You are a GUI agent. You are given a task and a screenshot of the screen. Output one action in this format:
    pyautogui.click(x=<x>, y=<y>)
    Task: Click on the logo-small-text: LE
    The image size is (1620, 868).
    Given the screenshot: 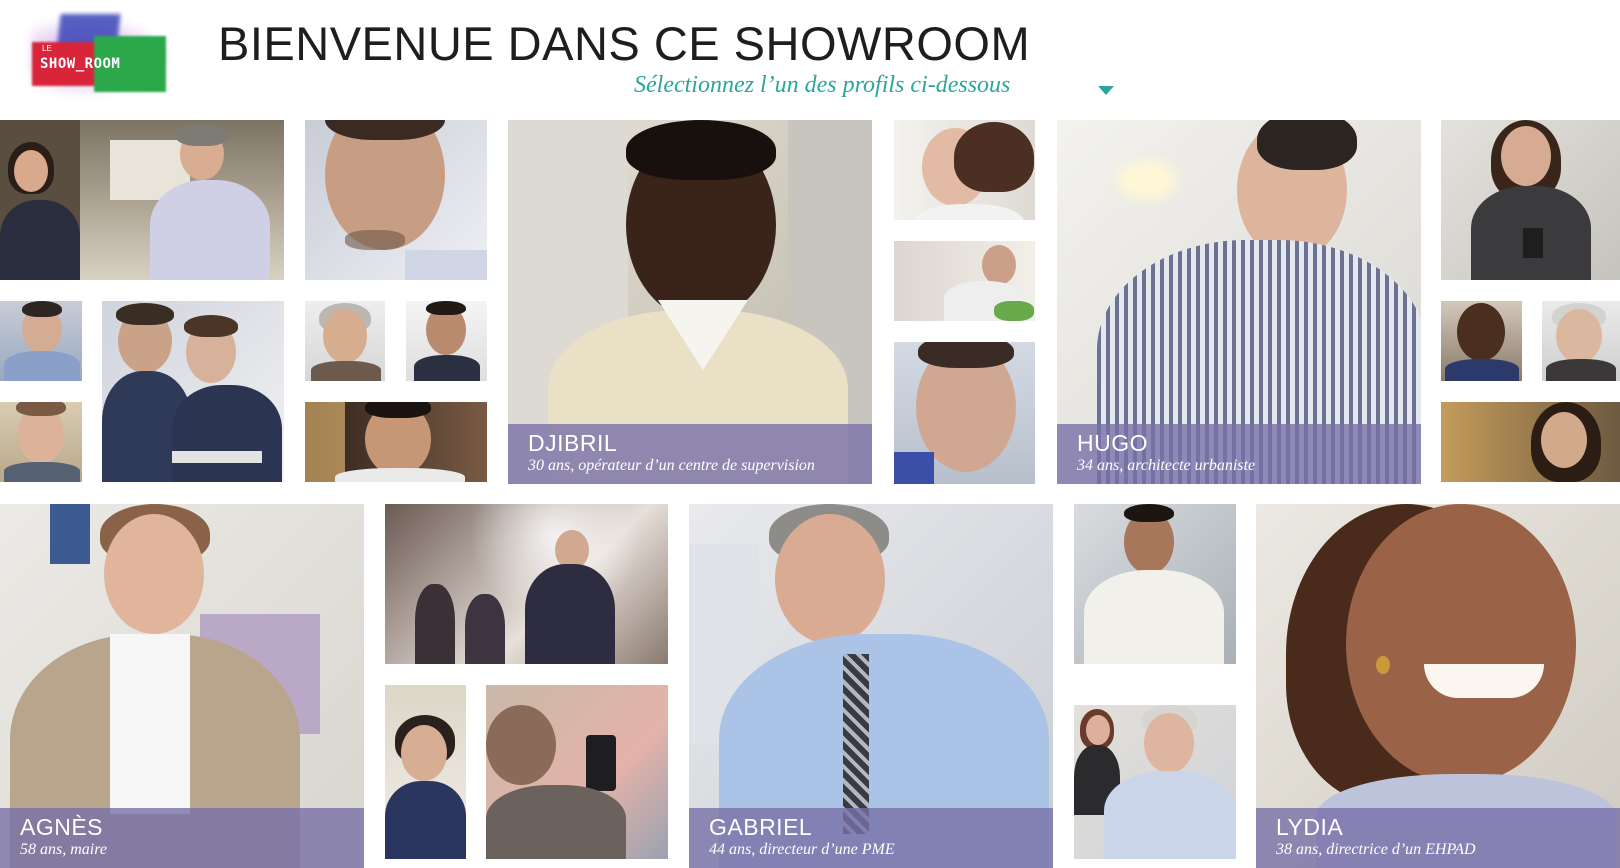 What is the action you would take?
    pyautogui.click(x=47, y=48)
    